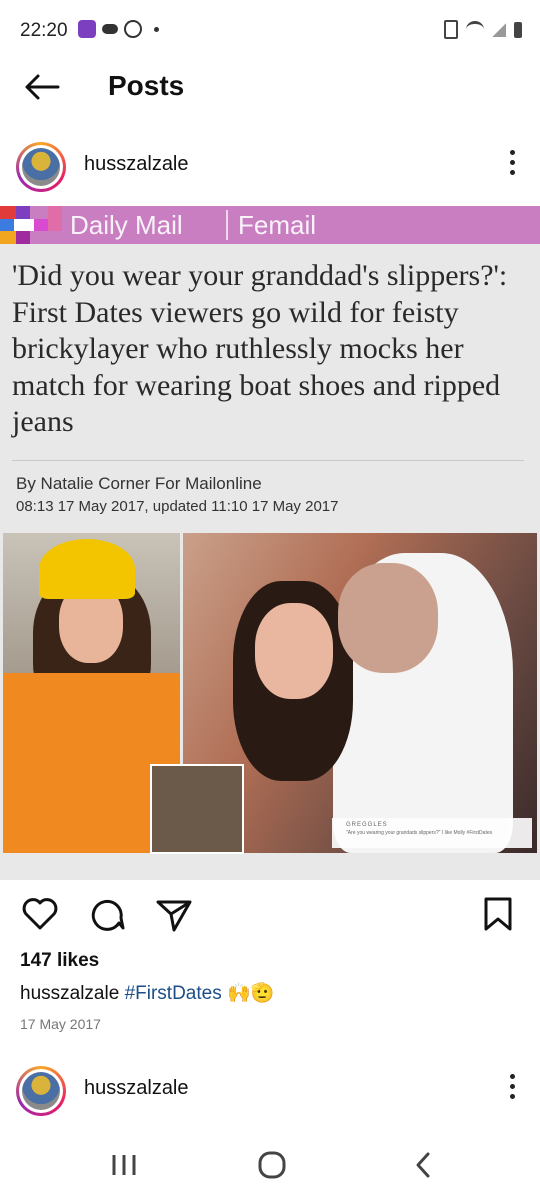 The width and height of the screenshot is (540, 1200). What do you see at coordinates (87, 569) in the screenshot?
I see `hard-hat` at bounding box center [87, 569].